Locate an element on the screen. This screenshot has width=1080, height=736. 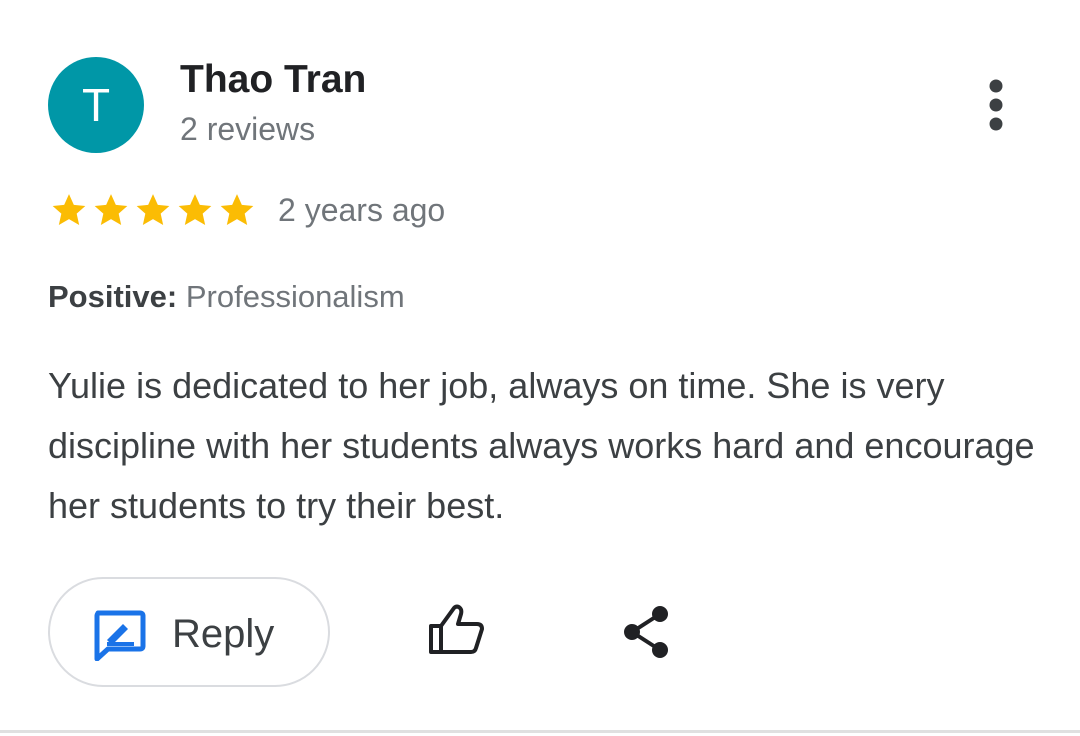
author-name: Thao Tran is located at coordinates (273, 80).